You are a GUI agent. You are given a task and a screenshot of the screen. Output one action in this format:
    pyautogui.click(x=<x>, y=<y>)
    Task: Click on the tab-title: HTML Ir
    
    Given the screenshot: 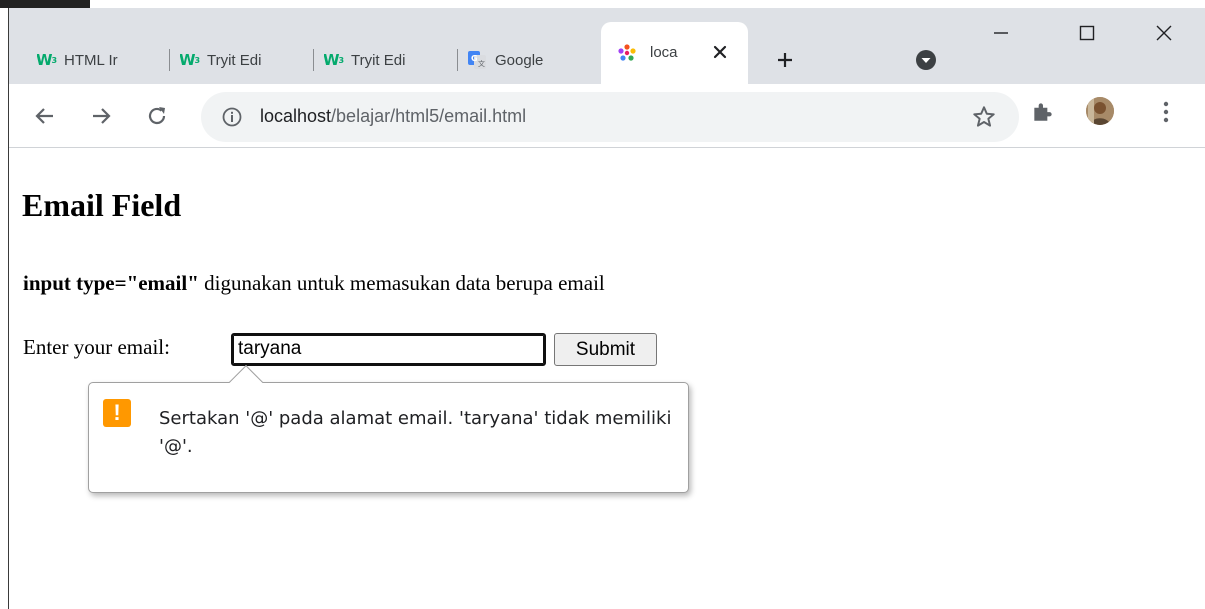 What is the action you would take?
    pyautogui.click(x=91, y=60)
    